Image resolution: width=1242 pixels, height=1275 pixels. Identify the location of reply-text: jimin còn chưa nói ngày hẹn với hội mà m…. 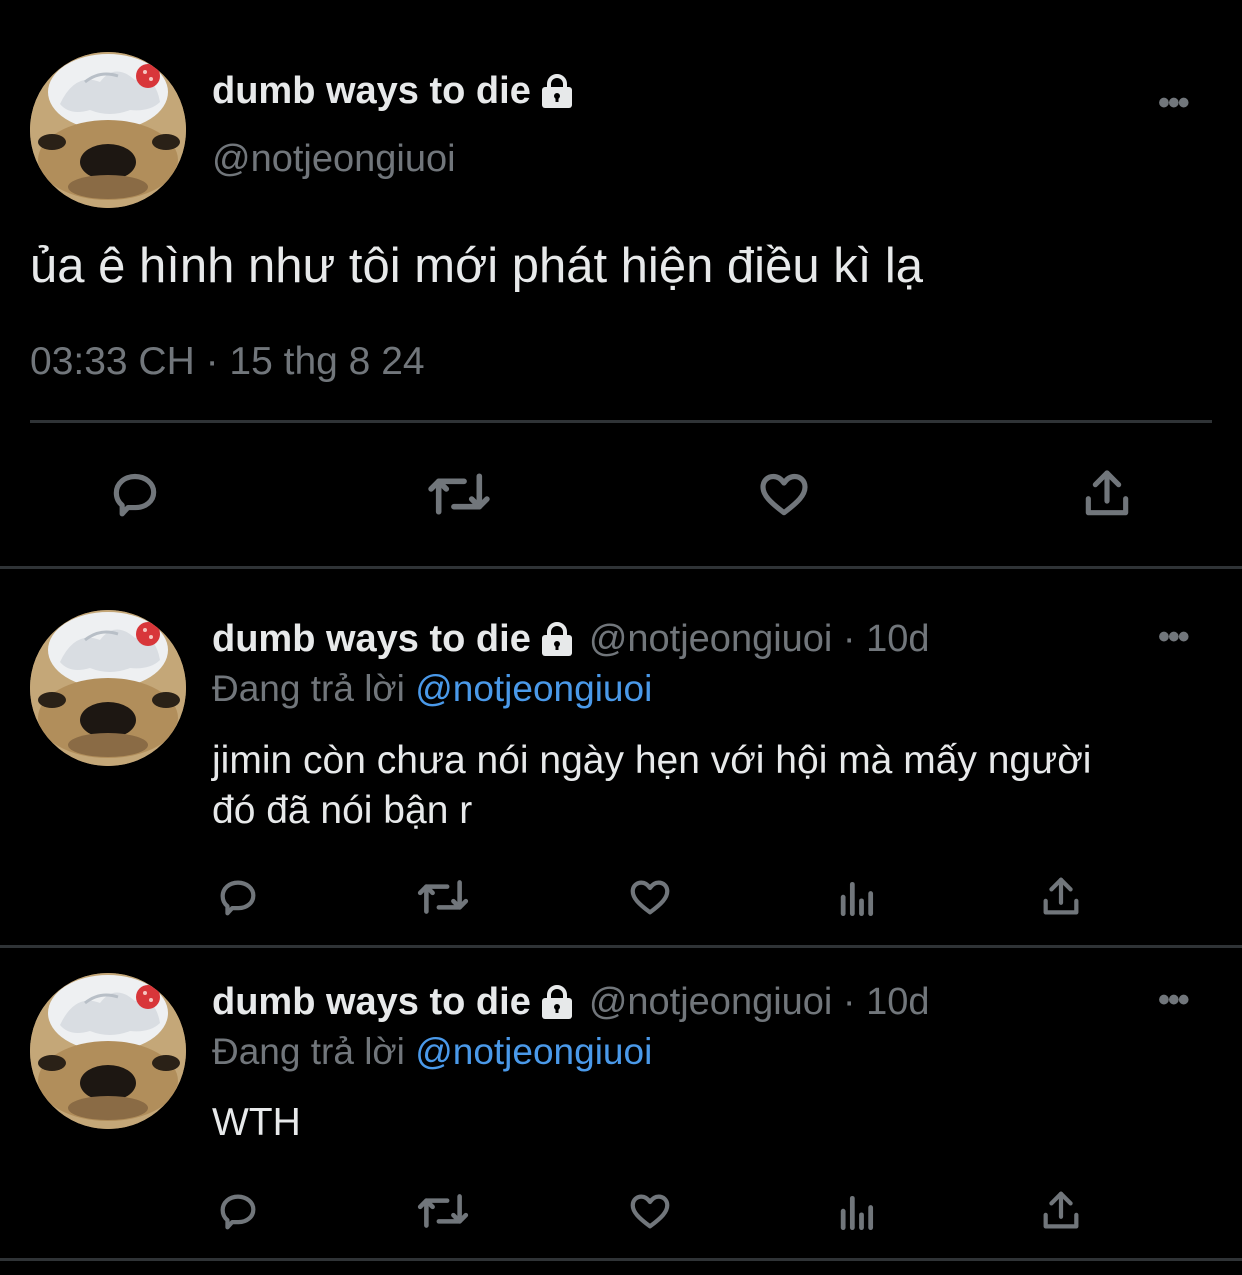
(651, 786).